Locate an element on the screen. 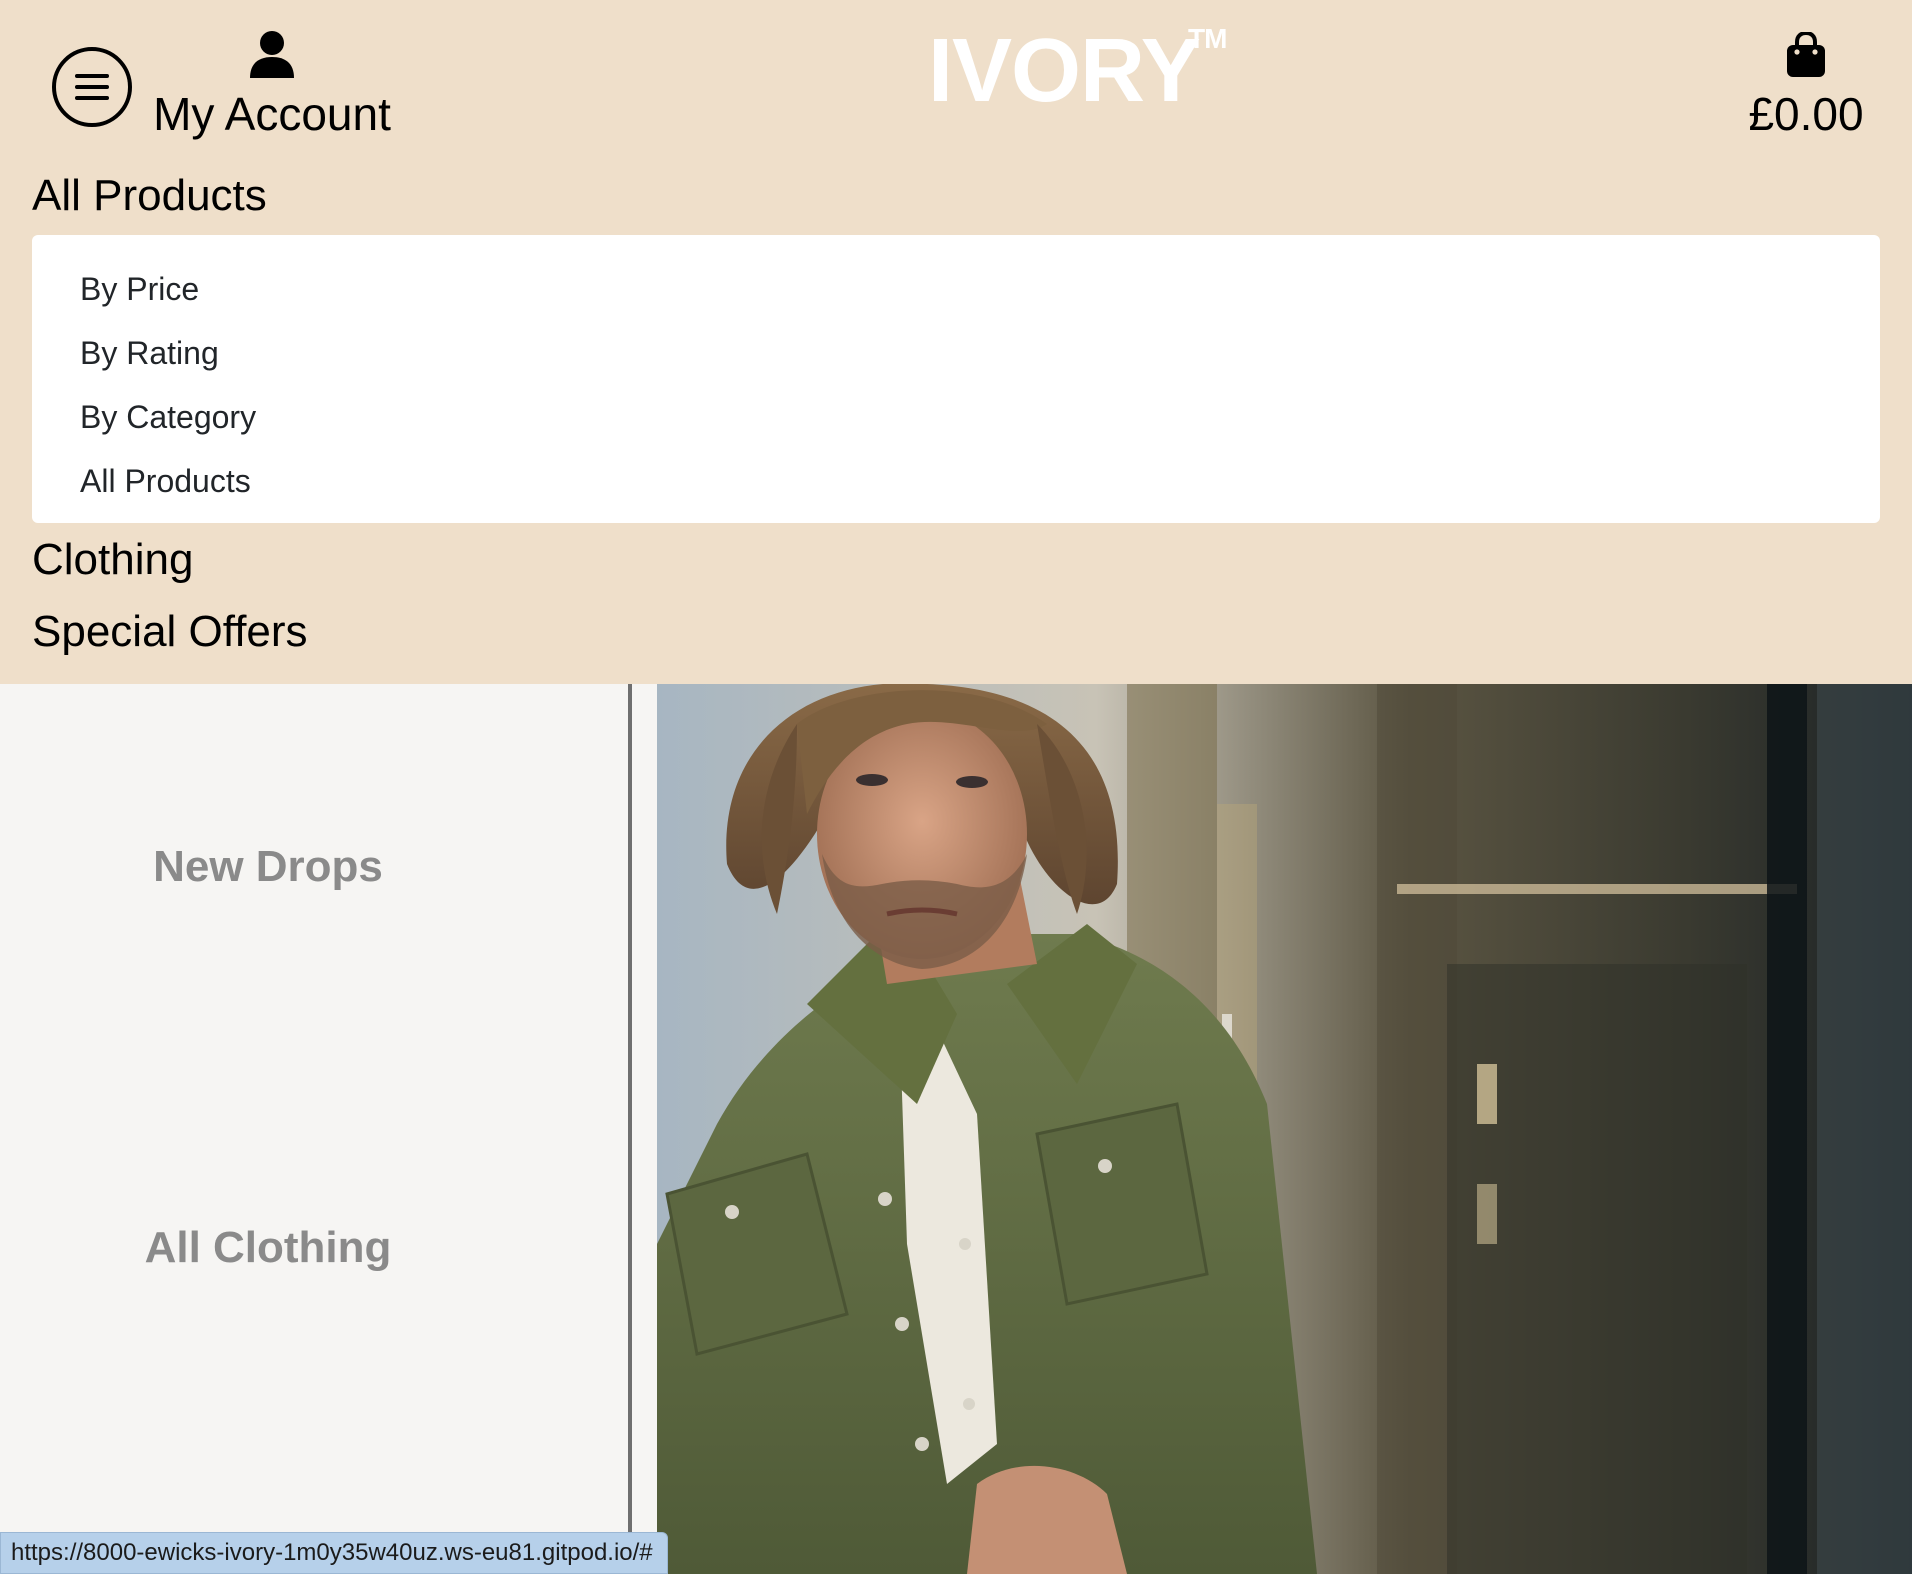 The image size is (1912, 1574). shopping-bag-link: £0.00 is located at coordinates (1806, 87).